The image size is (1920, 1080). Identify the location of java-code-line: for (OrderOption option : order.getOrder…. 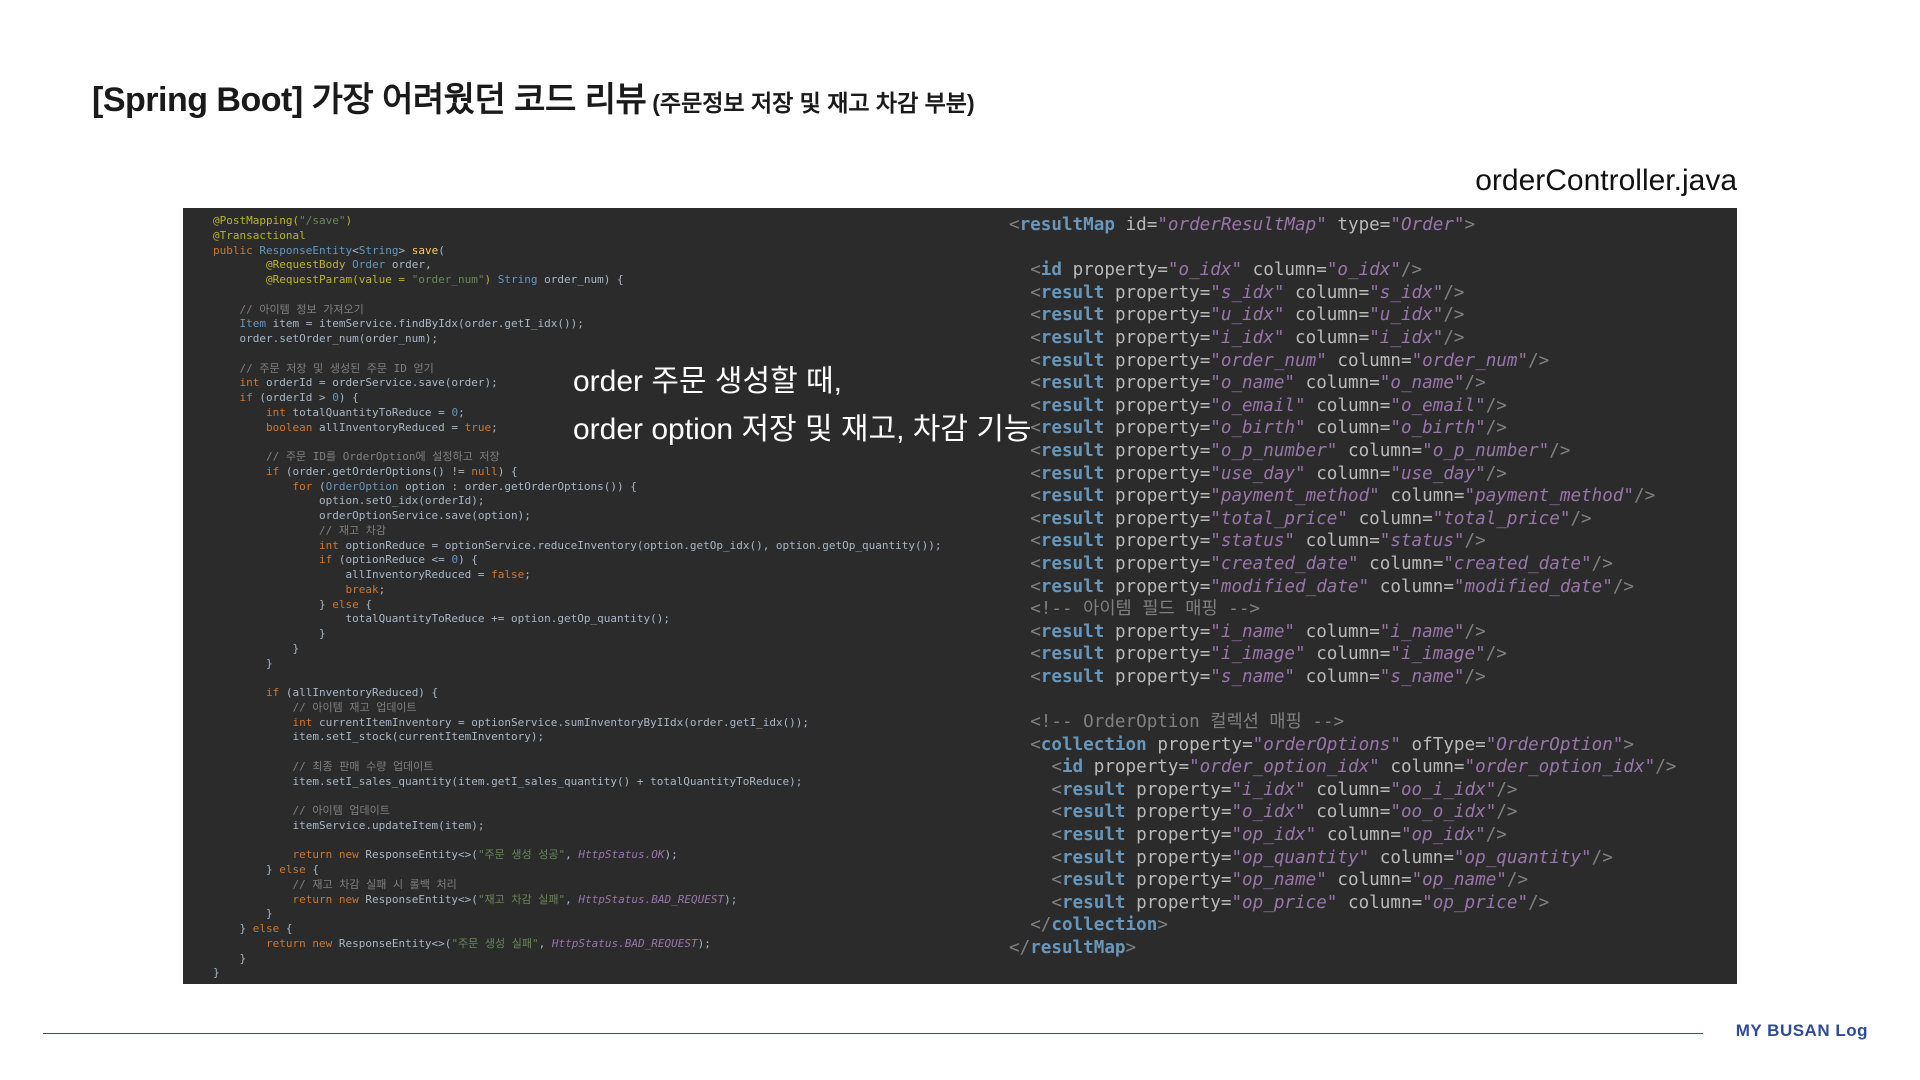
(577, 487).